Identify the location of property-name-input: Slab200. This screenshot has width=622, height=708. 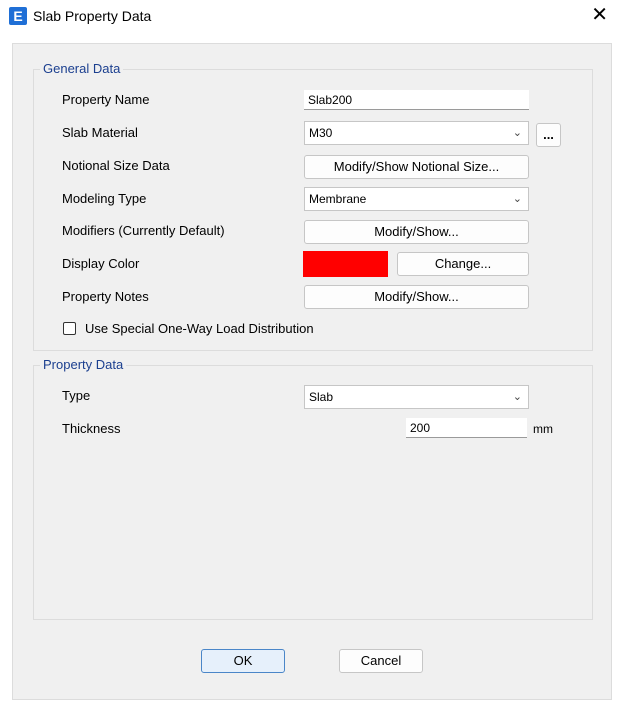
(416, 100).